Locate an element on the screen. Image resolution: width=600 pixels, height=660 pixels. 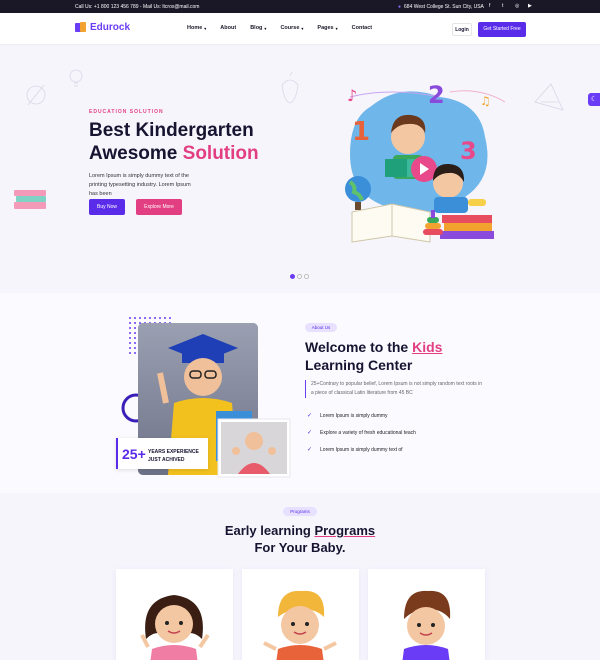
youtube-icon: ▶ is located at coordinates (530, 6).